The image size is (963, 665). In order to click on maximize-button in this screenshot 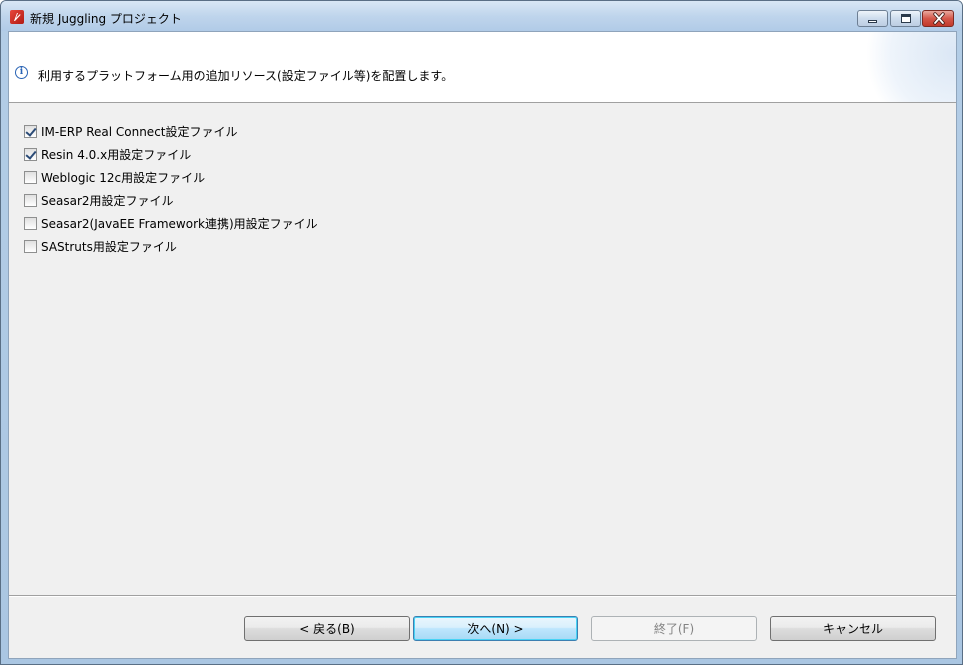, I will do `click(905, 18)`.